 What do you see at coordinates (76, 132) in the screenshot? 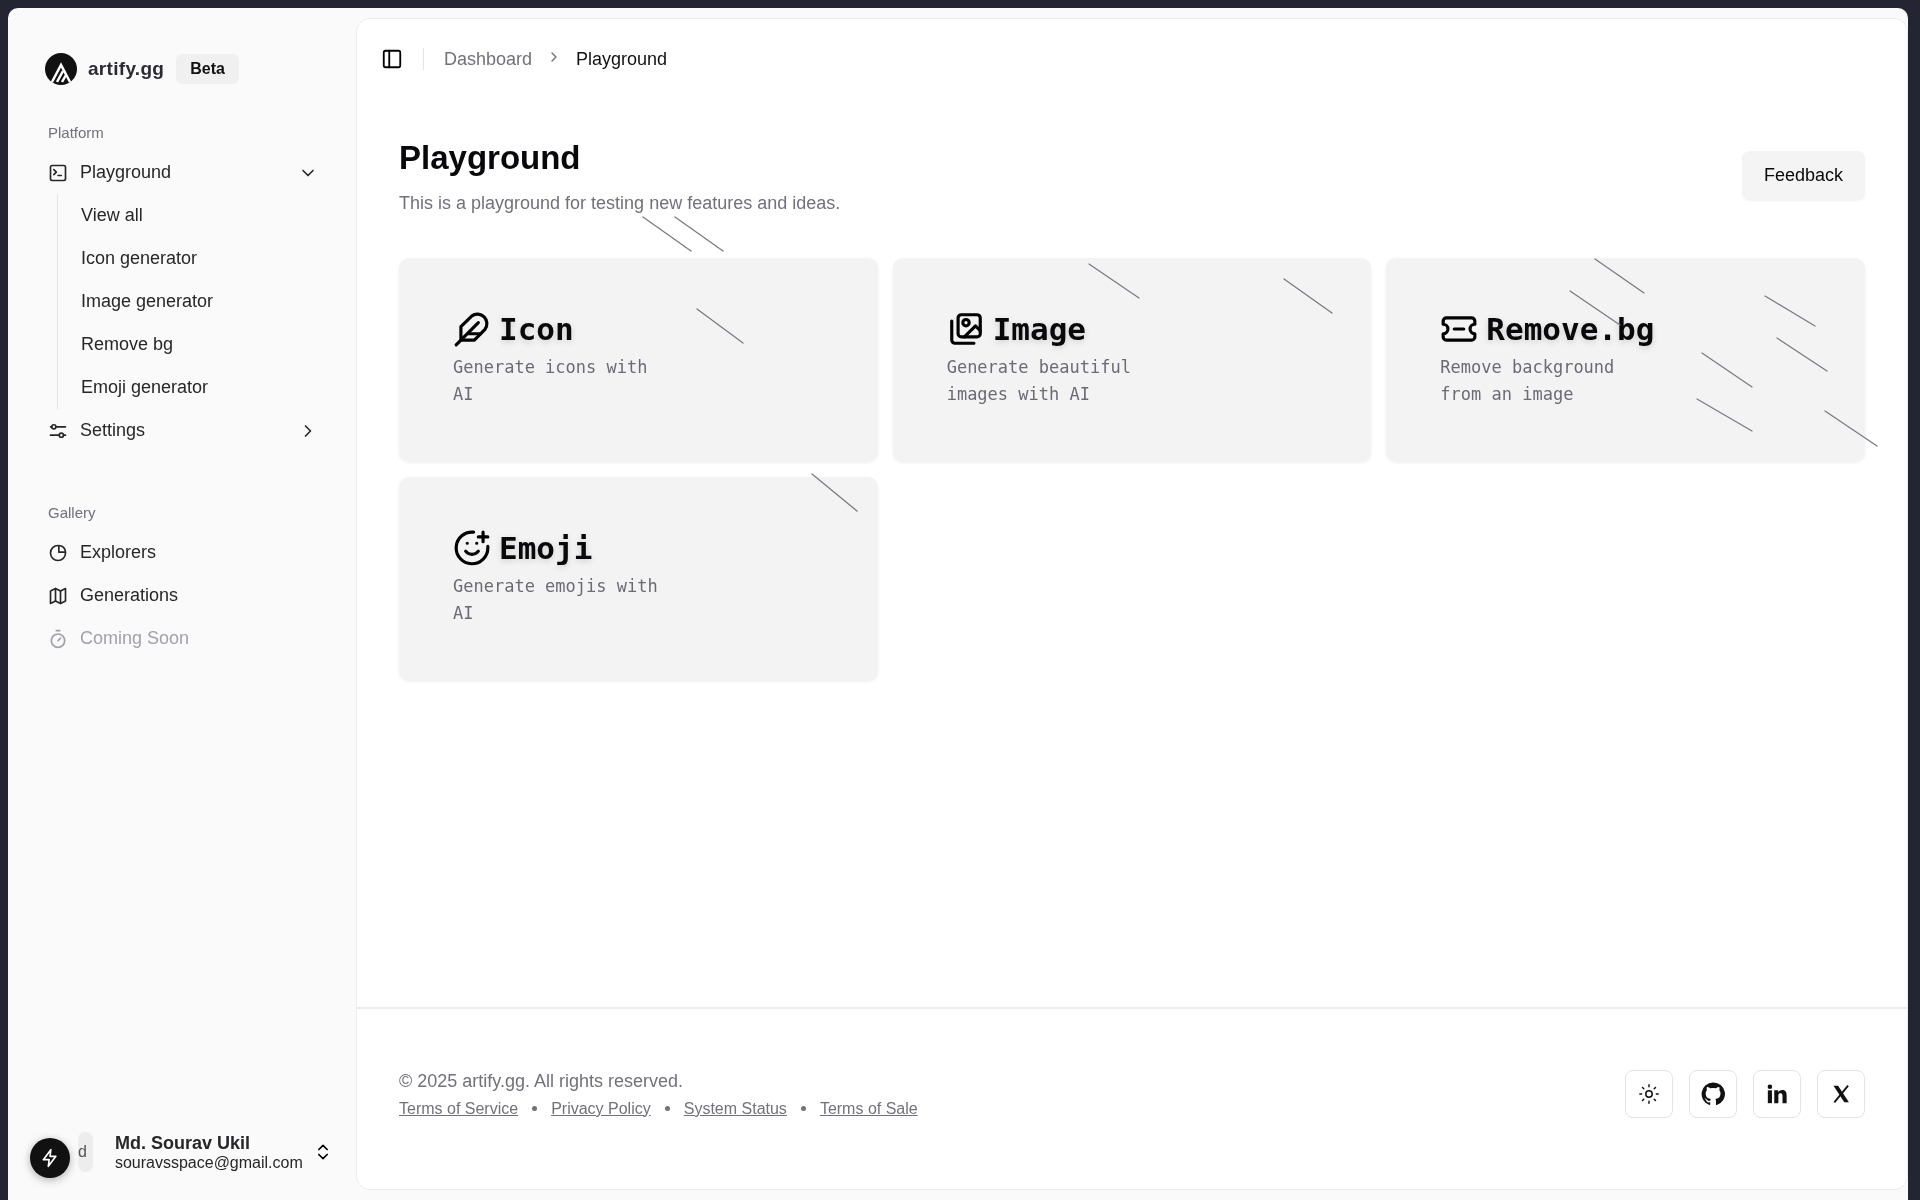
I see `section-label: Platform` at bounding box center [76, 132].